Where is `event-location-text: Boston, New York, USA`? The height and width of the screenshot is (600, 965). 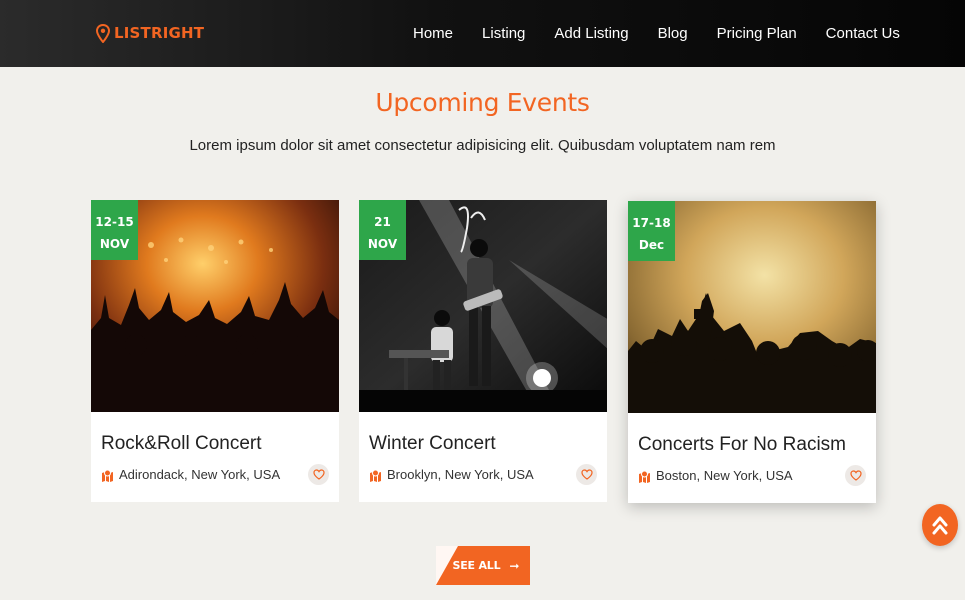 event-location-text: Boston, New York, USA is located at coordinates (724, 475).